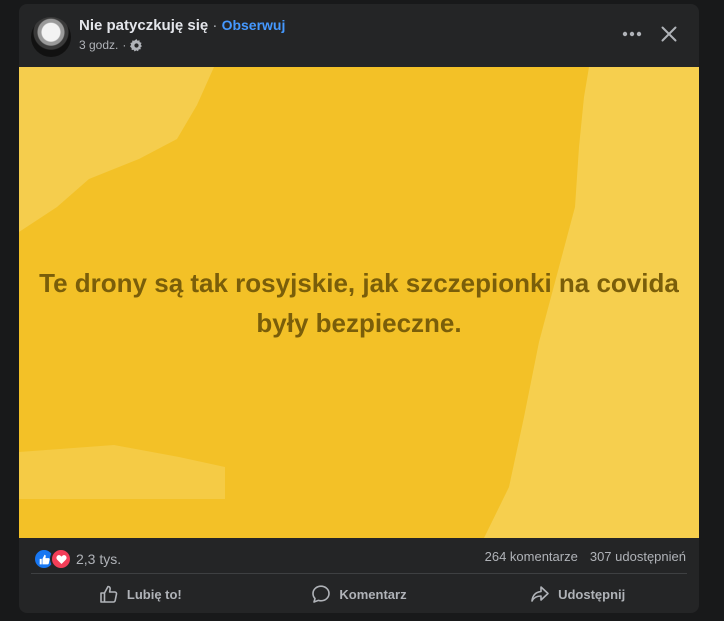  I want to click on comment-button: Komentarz, so click(359, 594).